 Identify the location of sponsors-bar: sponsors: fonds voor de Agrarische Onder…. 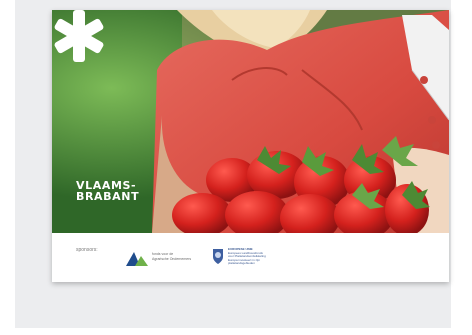
(250, 257).